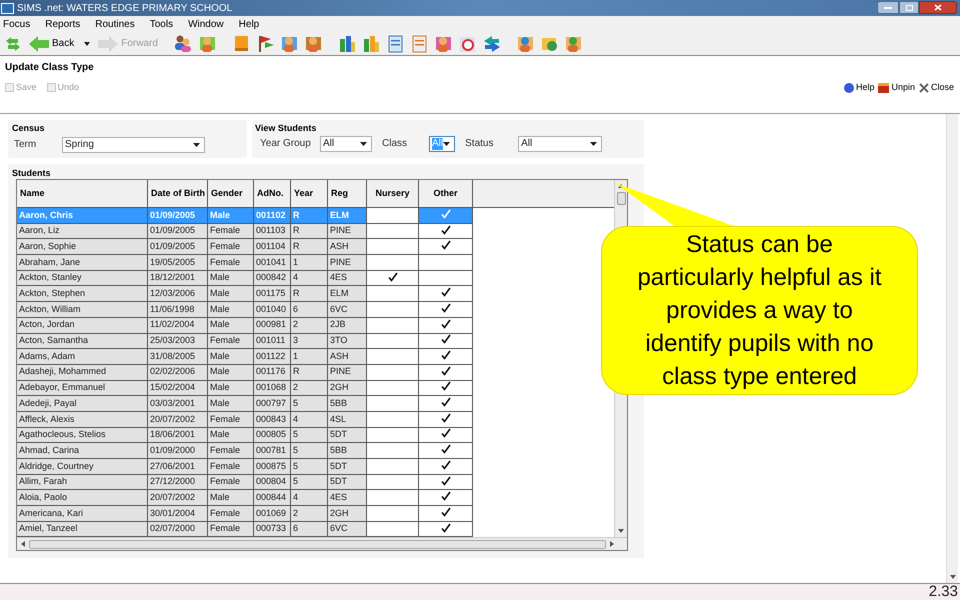 The image size is (960, 600). I want to click on scroll-left-icon, so click(23, 544).